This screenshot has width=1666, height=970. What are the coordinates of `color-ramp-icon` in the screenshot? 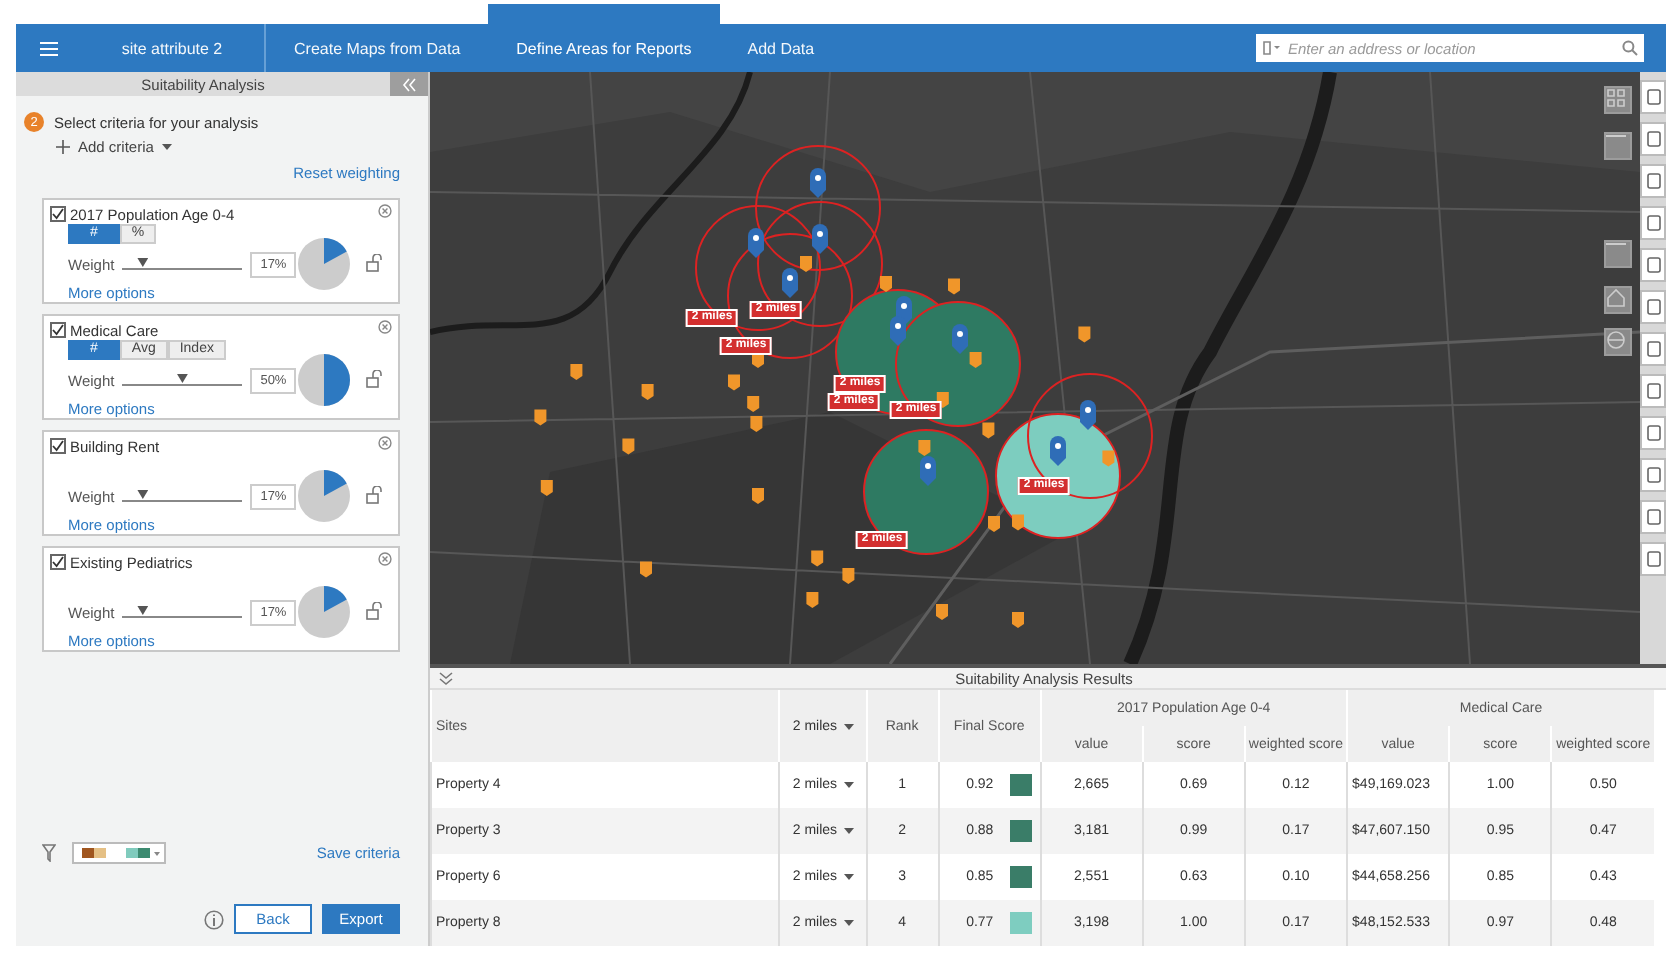 It's located at (119, 853).